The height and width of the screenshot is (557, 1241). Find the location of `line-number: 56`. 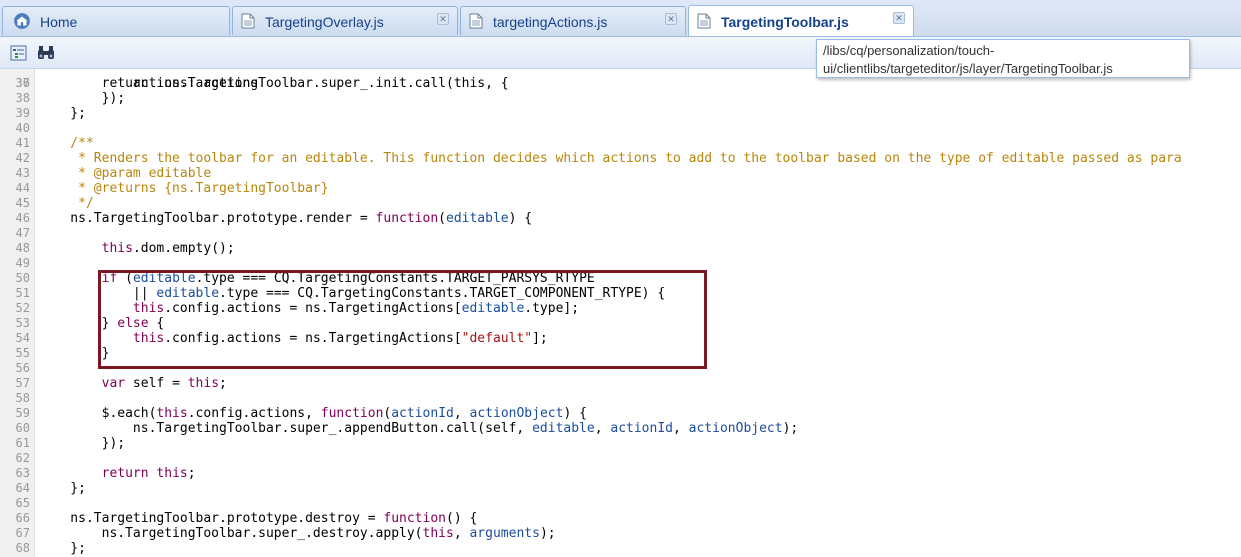

line-number: 56 is located at coordinates (22, 368).